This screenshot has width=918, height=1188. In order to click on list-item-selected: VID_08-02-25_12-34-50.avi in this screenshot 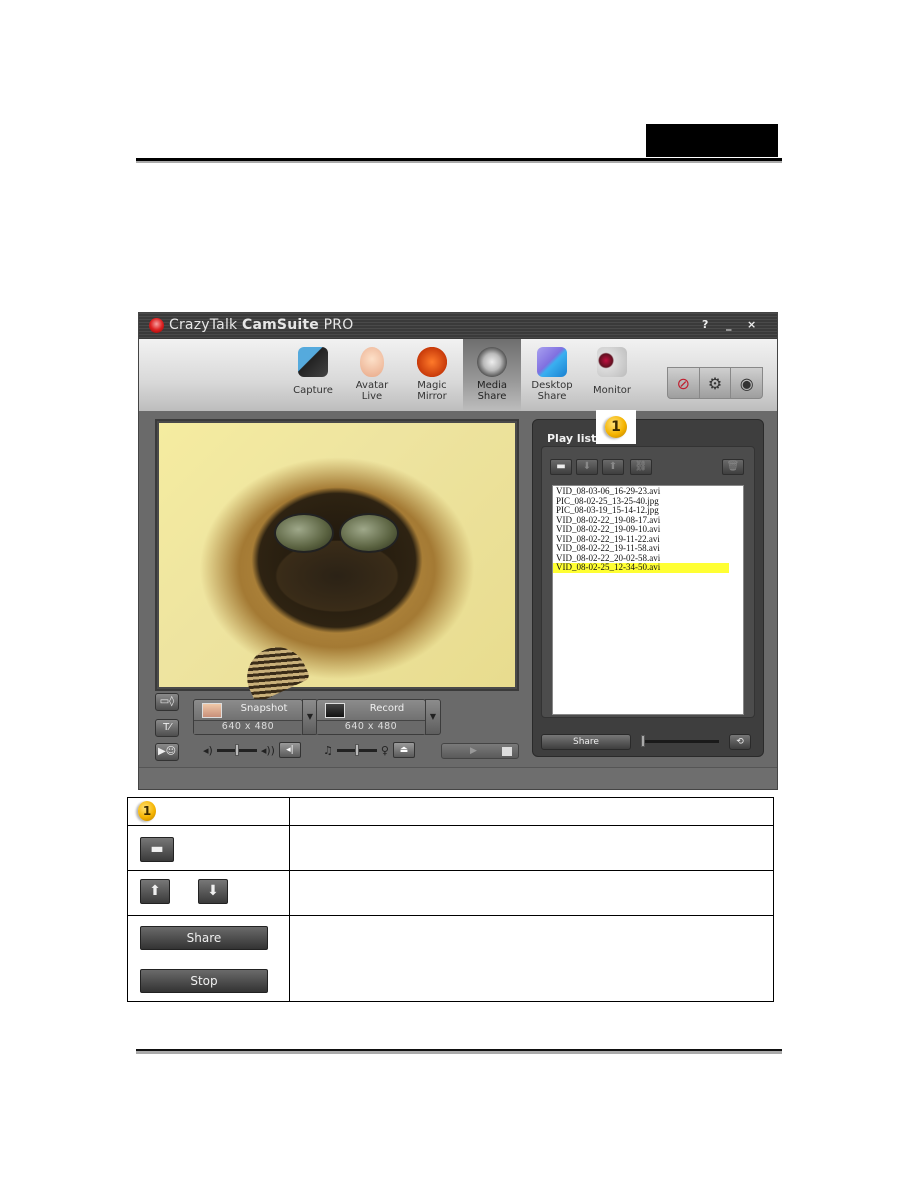, I will do `click(641, 567)`.